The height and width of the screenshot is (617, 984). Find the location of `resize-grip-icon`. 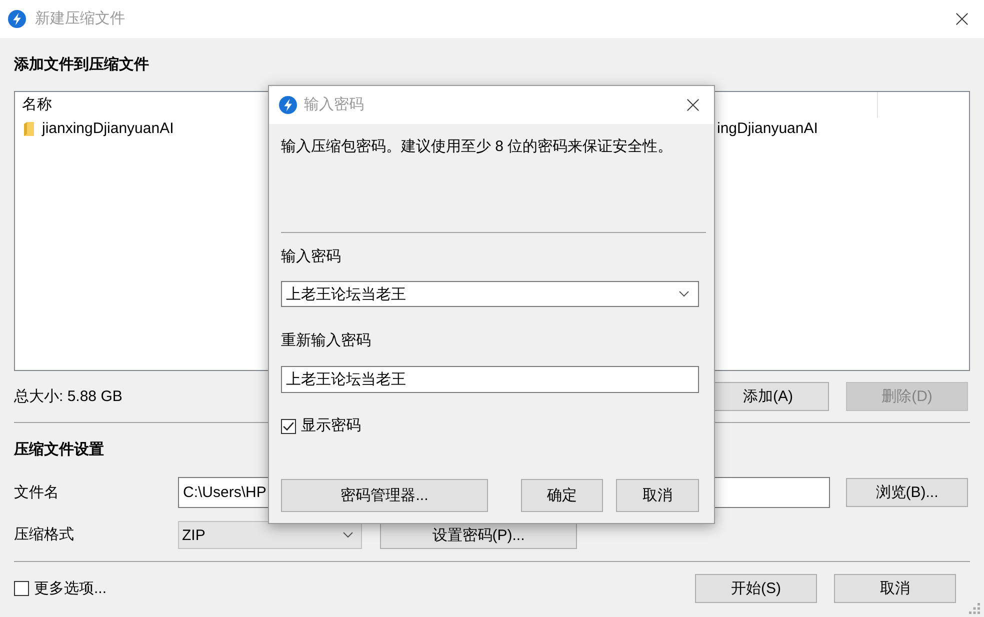

resize-grip-icon is located at coordinates (974, 608).